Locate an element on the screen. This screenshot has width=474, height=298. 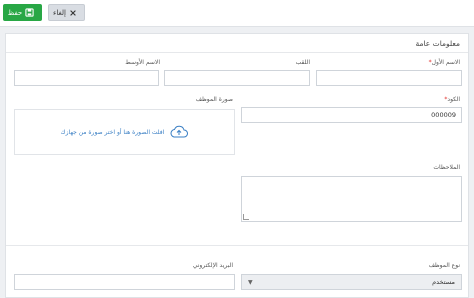
save-icon is located at coordinates (29, 12).